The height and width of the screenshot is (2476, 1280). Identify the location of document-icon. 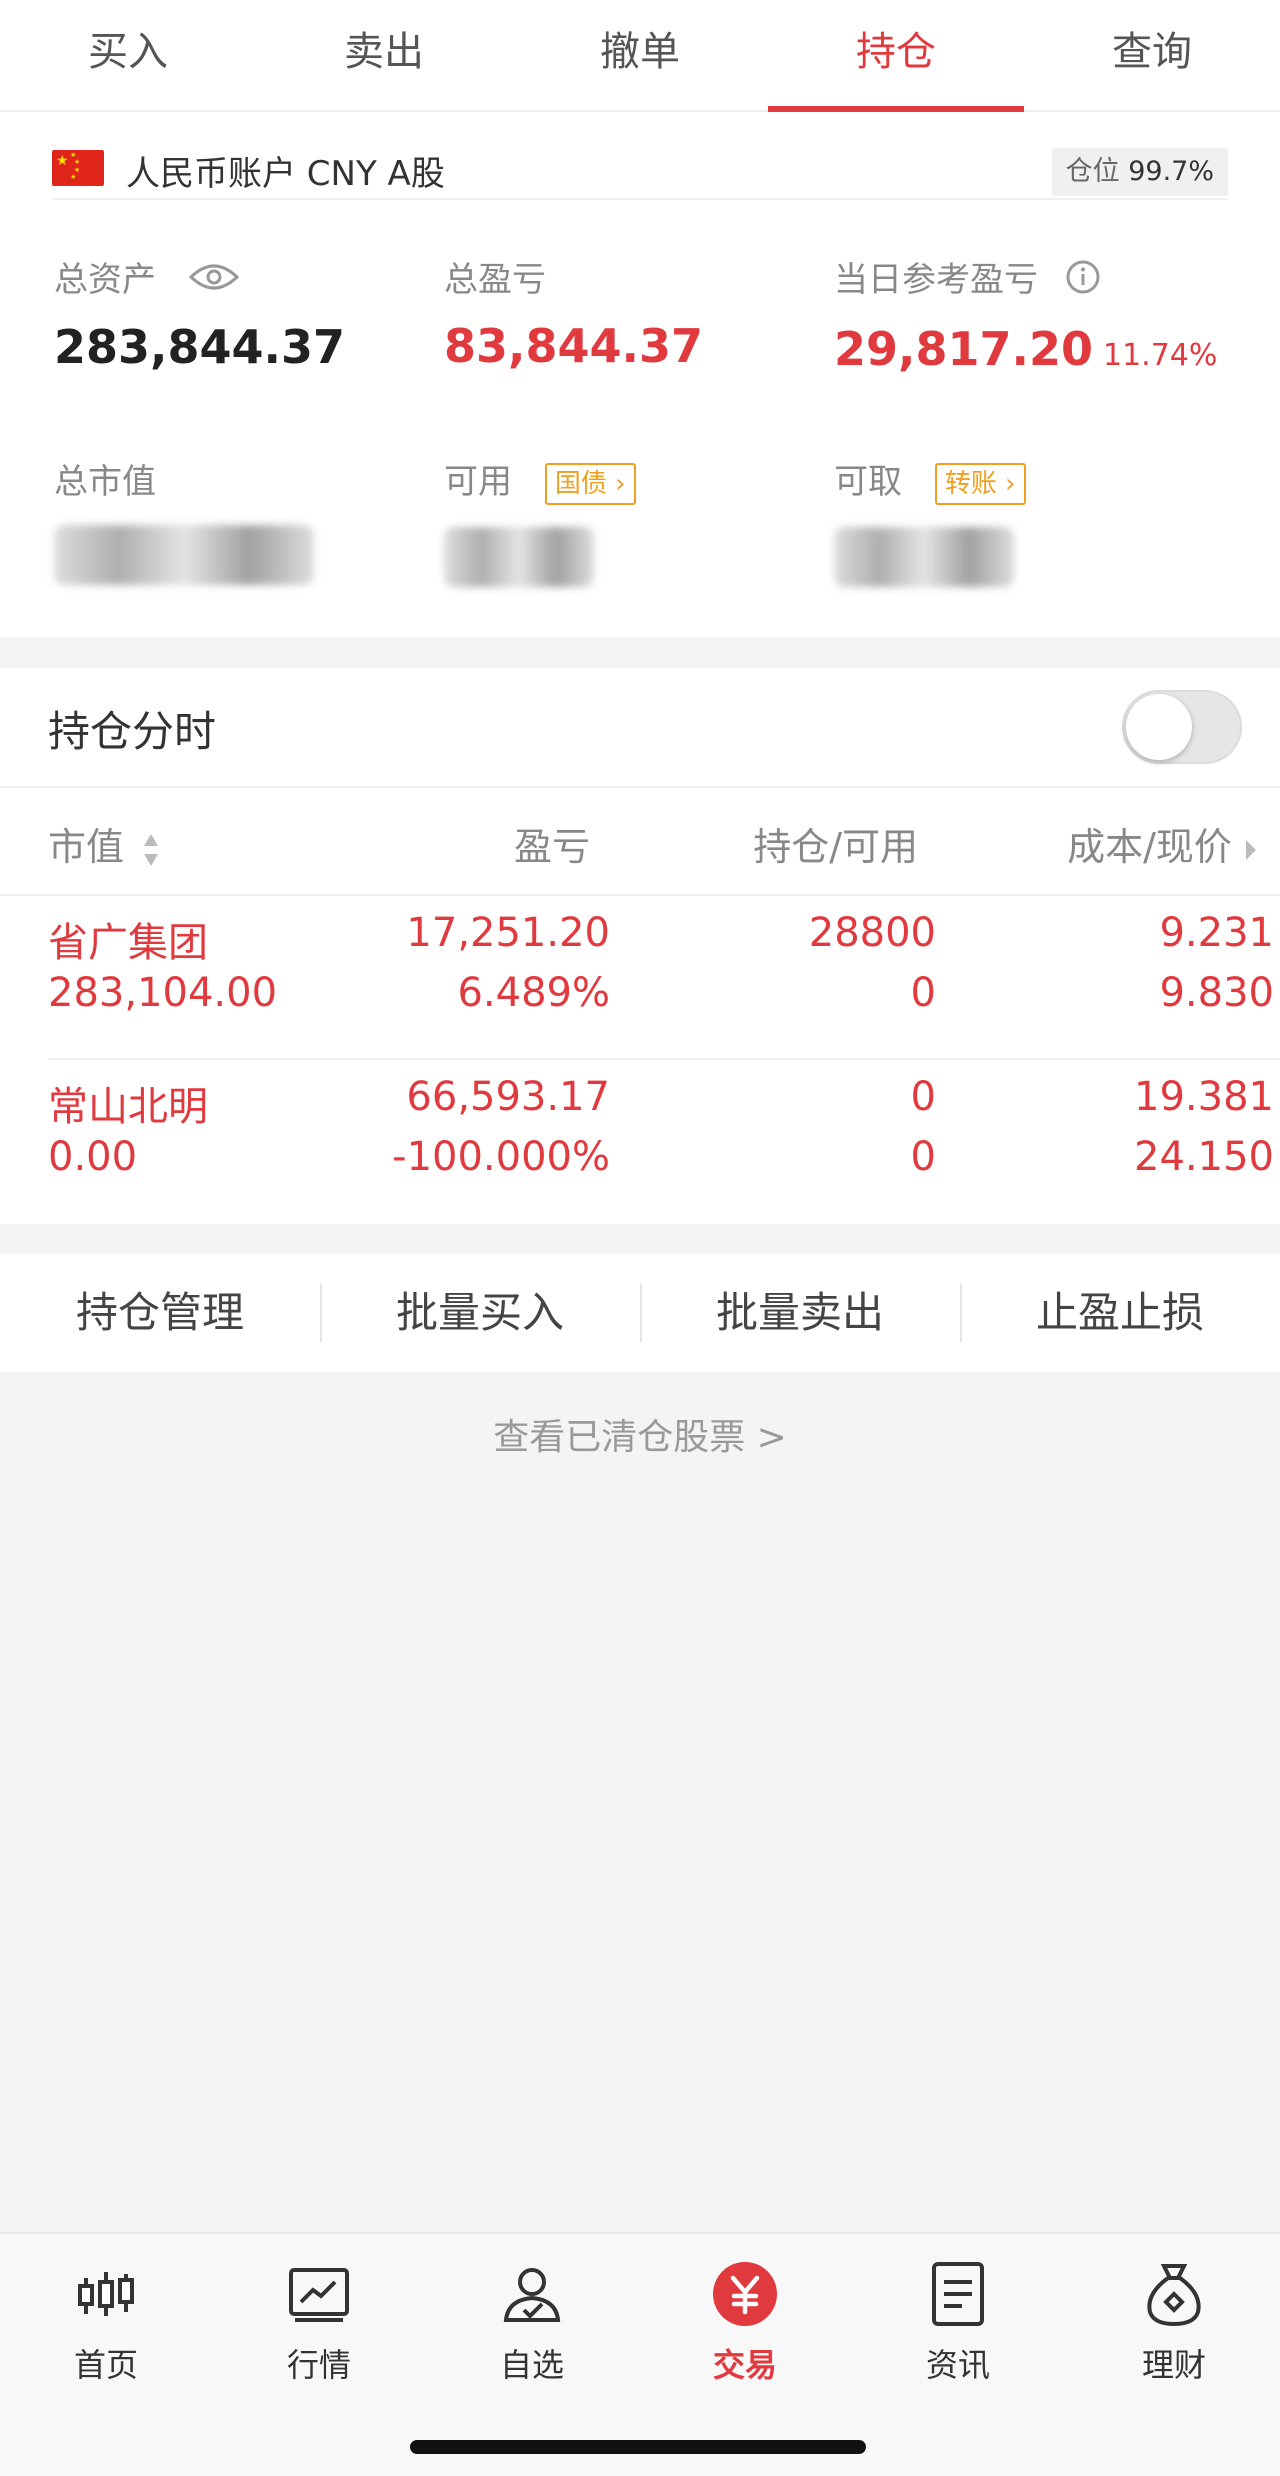
(958, 2294).